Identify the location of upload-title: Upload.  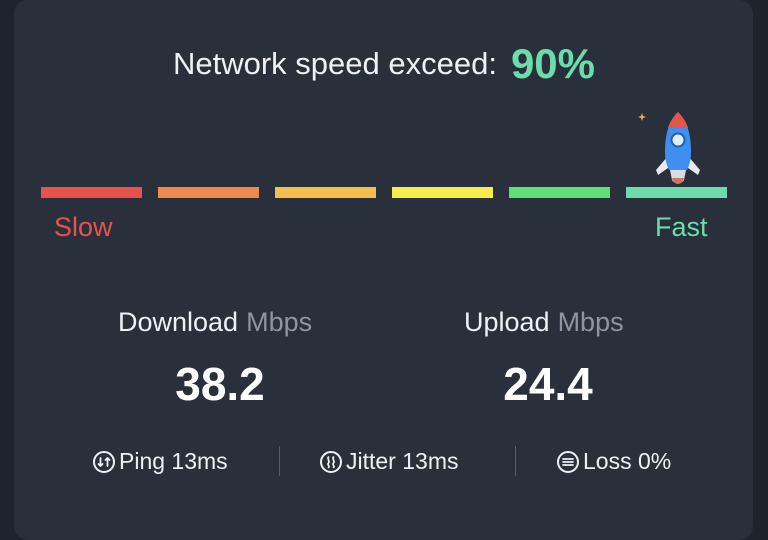
(507, 322).